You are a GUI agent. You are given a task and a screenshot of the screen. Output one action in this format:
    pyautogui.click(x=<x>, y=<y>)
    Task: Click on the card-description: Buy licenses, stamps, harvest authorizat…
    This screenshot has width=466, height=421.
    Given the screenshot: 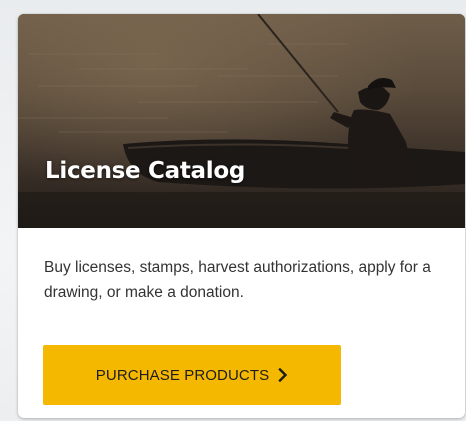 What is the action you would take?
    pyautogui.click(x=237, y=280)
    